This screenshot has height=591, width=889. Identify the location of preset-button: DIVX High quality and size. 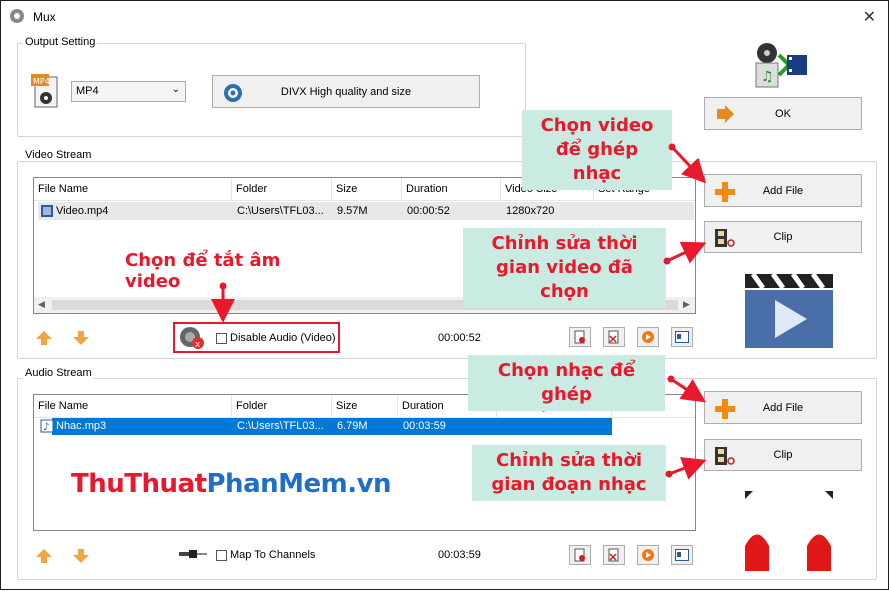
(346, 91).